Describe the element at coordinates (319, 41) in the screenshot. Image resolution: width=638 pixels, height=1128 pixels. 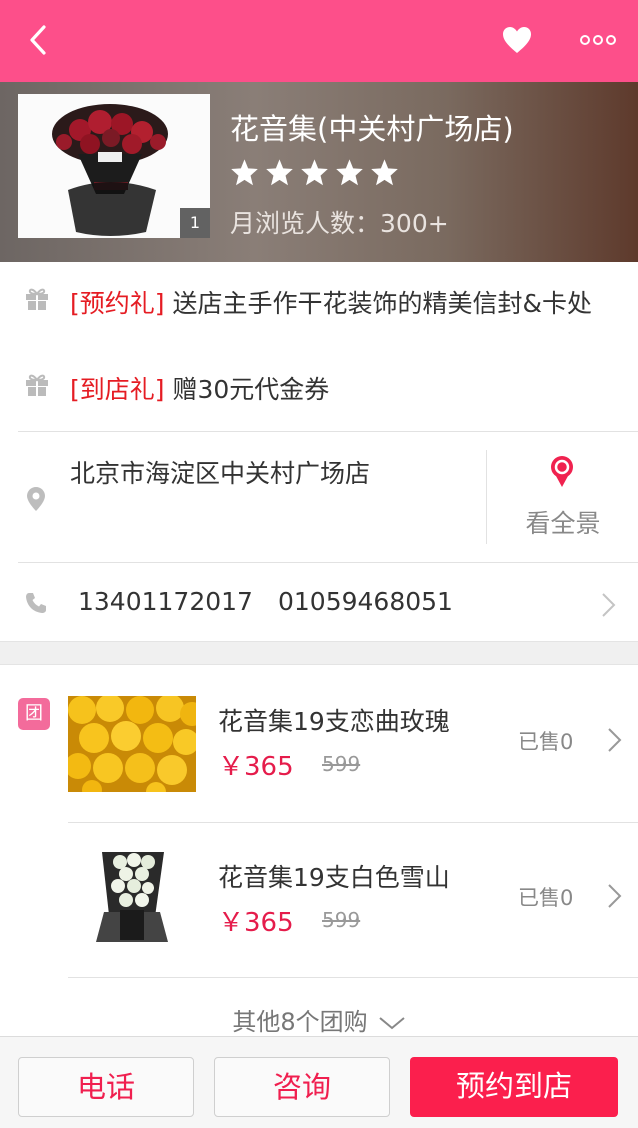
I see `top-navigation-bar` at that location.